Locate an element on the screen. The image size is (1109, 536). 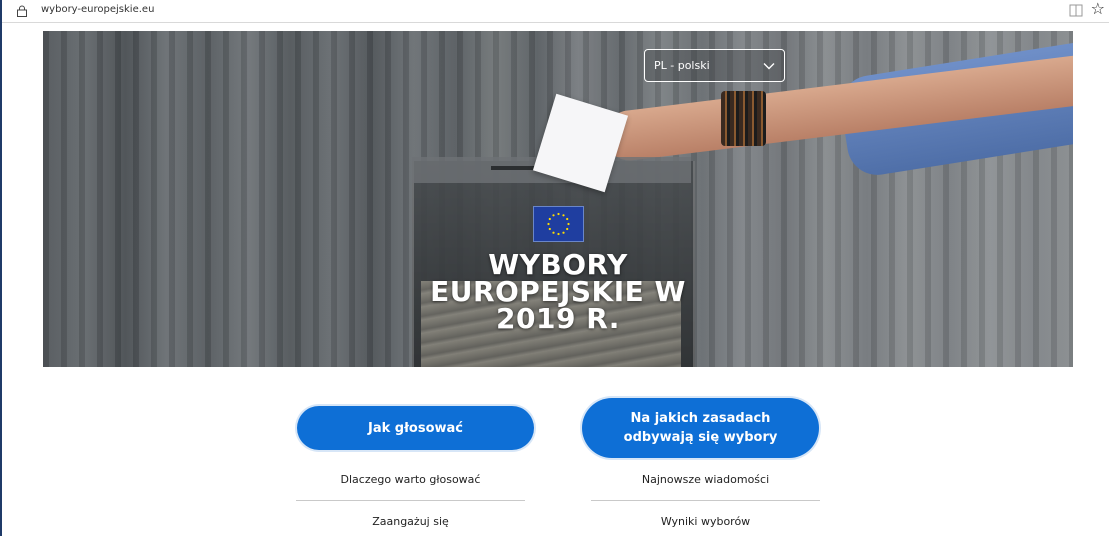
browser-address-bar: wybory-europejskie.eu ☆ is located at coordinates (555, 11).